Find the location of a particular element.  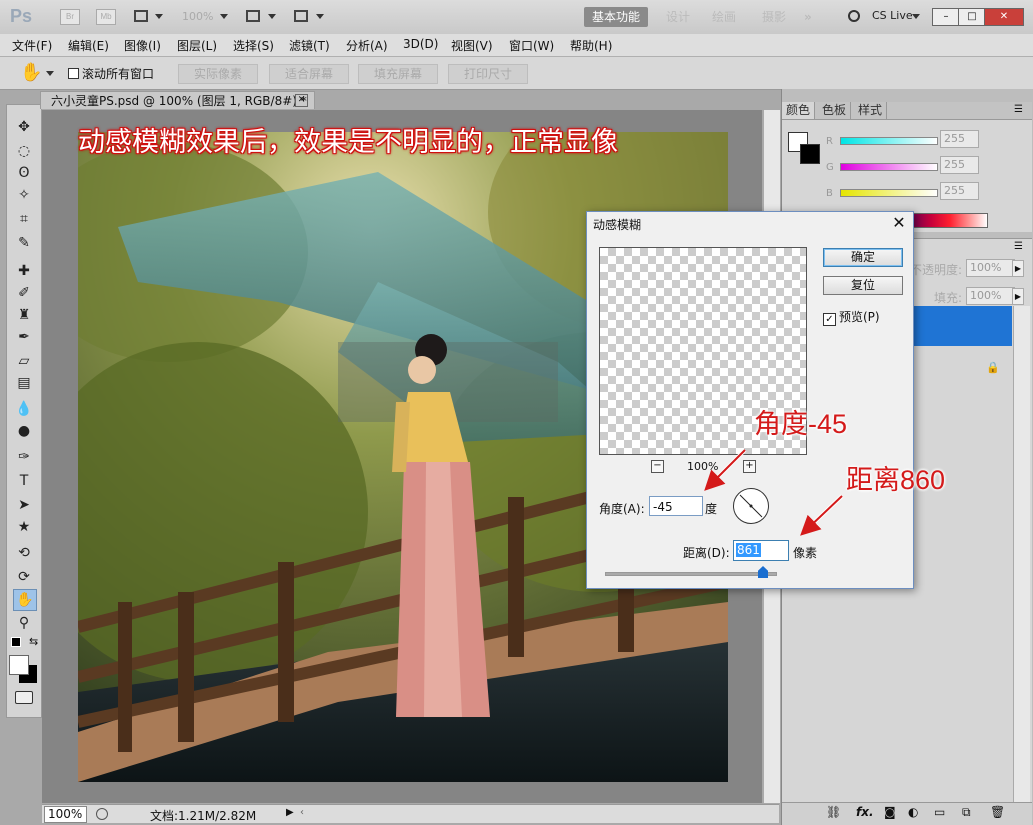

screen-mode-icon is located at coordinates (301, 16).